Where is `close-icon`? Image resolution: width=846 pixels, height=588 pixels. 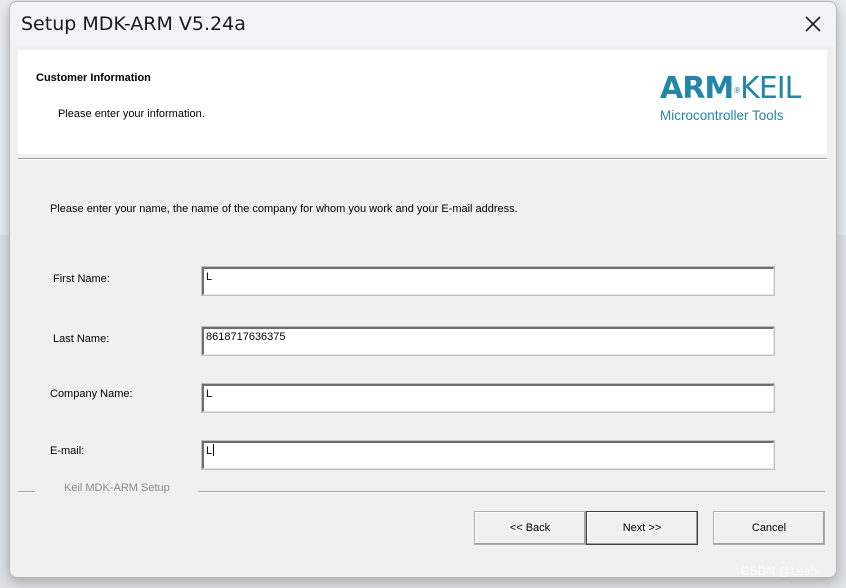 close-icon is located at coordinates (813, 24).